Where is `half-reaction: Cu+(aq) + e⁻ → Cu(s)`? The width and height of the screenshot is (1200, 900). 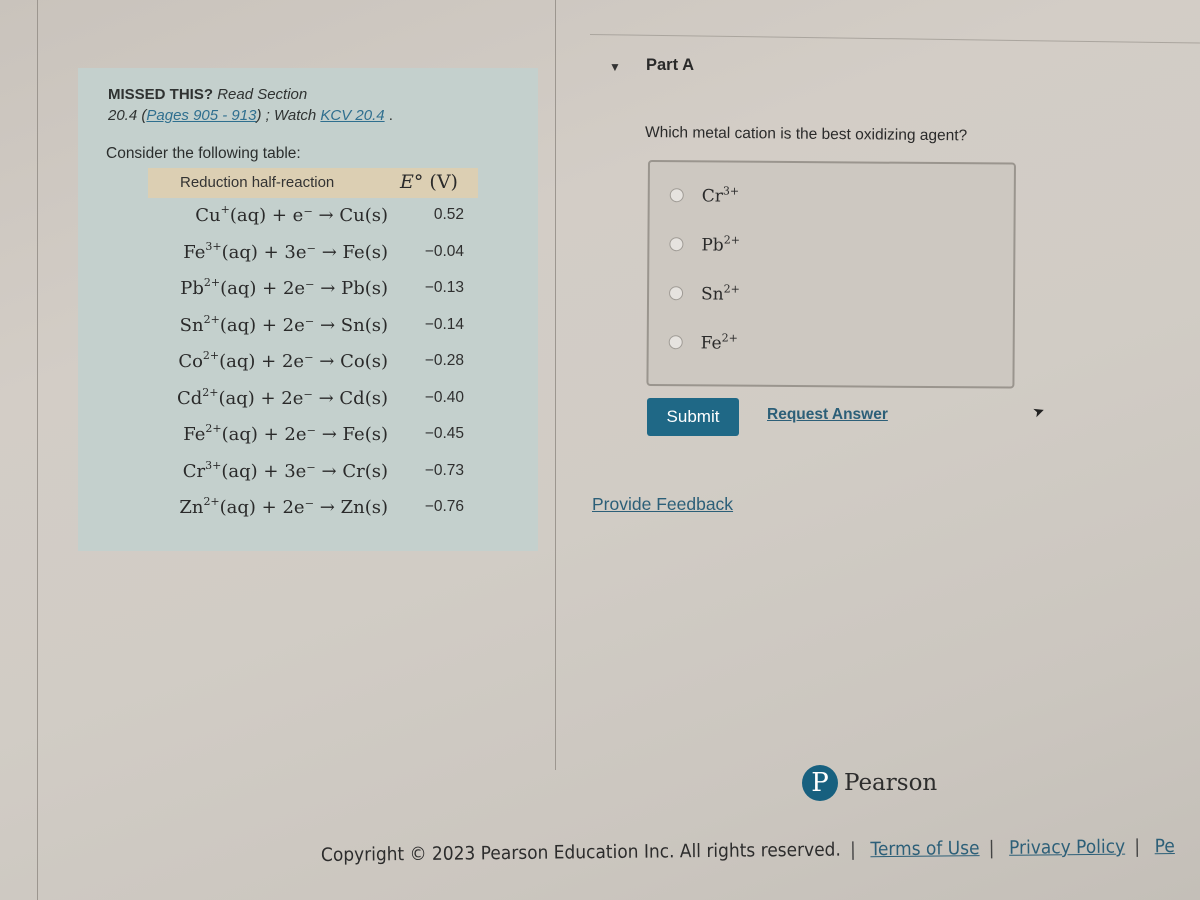
half-reaction: Cu+(aq) + e⁻ → Cu(s) is located at coordinates (291, 214).